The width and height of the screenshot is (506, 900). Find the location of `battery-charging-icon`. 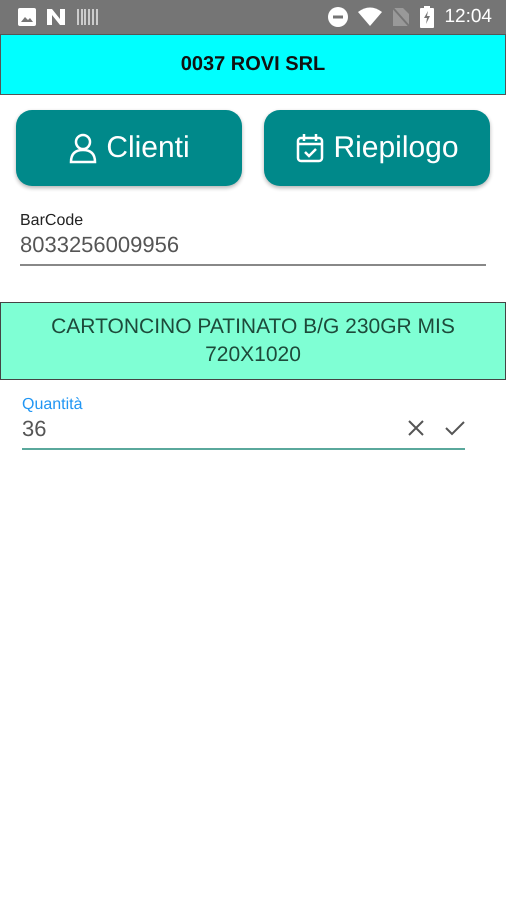

battery-charging-icon is located at coordinates (427, 17).